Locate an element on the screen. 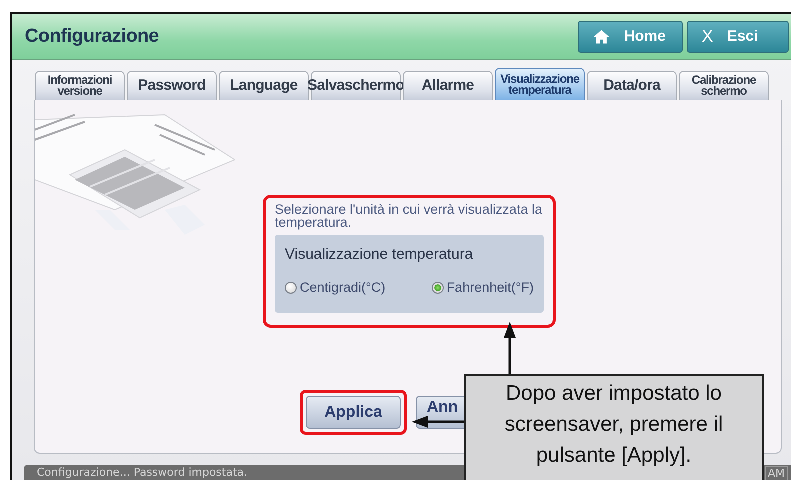 The image size is (791, 480). settings-tab: Language is located at coordinates (264, 85).